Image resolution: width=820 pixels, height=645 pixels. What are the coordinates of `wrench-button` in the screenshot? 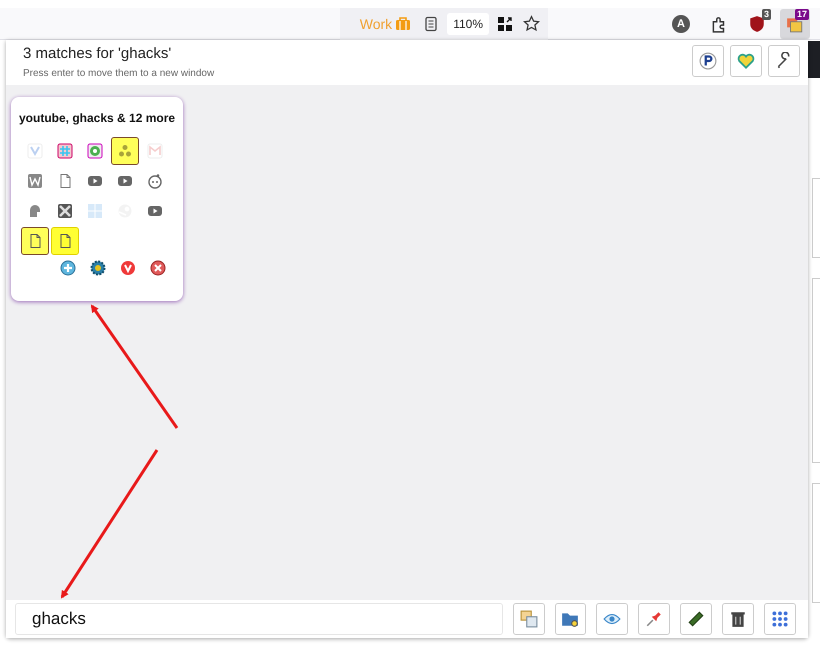 It's located at (784, 61).